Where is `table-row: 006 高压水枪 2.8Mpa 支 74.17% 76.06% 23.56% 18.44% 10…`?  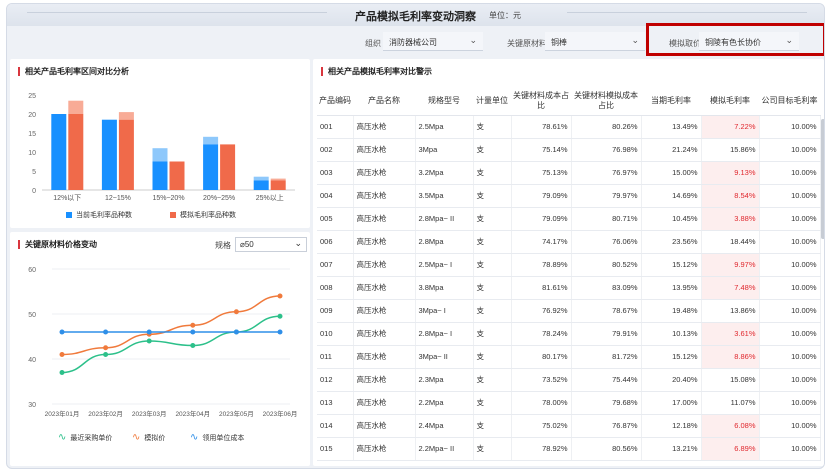
table-row: 006 高压水枪 2.8Mpa 支 74.17% 76.06% 23.56% 18.44% 10… is located at coordinates (569, 242).